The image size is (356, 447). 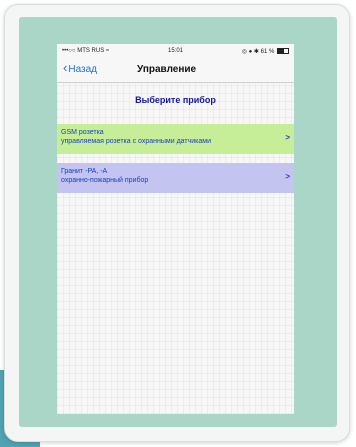 I want to click on section-heading: Выберите прибор, so click(x=175, y=100).